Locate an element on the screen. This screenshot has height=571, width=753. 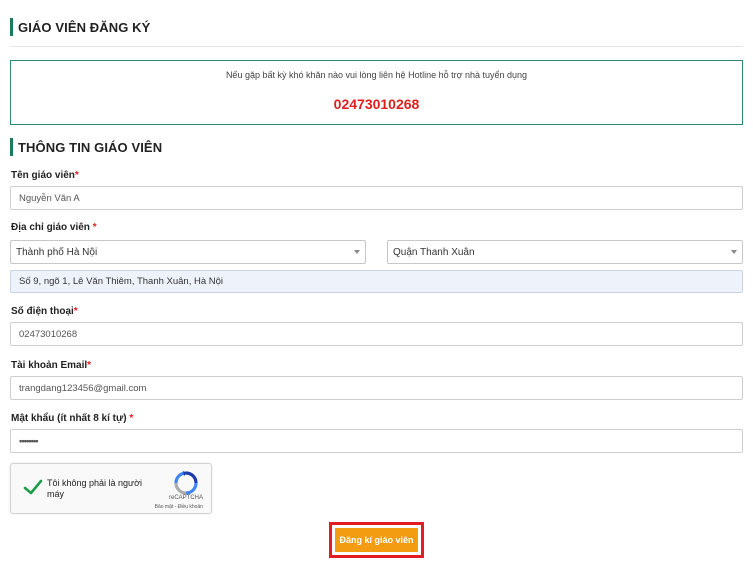
recaptcha-brand: reCAPTCHA is located at coordinates (185, 498).